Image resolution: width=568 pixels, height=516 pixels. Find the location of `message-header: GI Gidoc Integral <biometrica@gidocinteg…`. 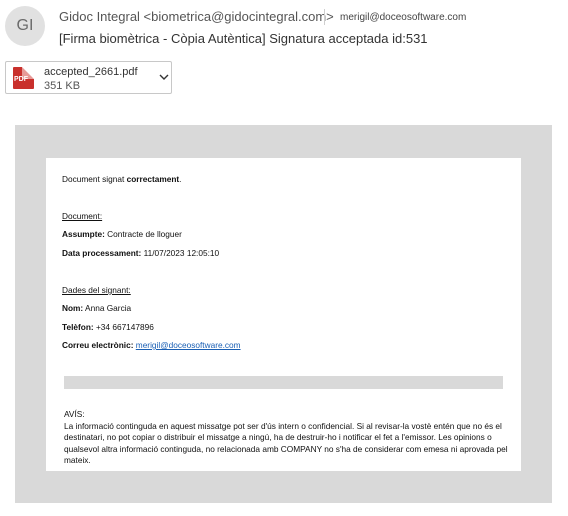

message-header: GI Gidoc Integral <biometrica@gidocinteg… is located at coordinates (284, 30).